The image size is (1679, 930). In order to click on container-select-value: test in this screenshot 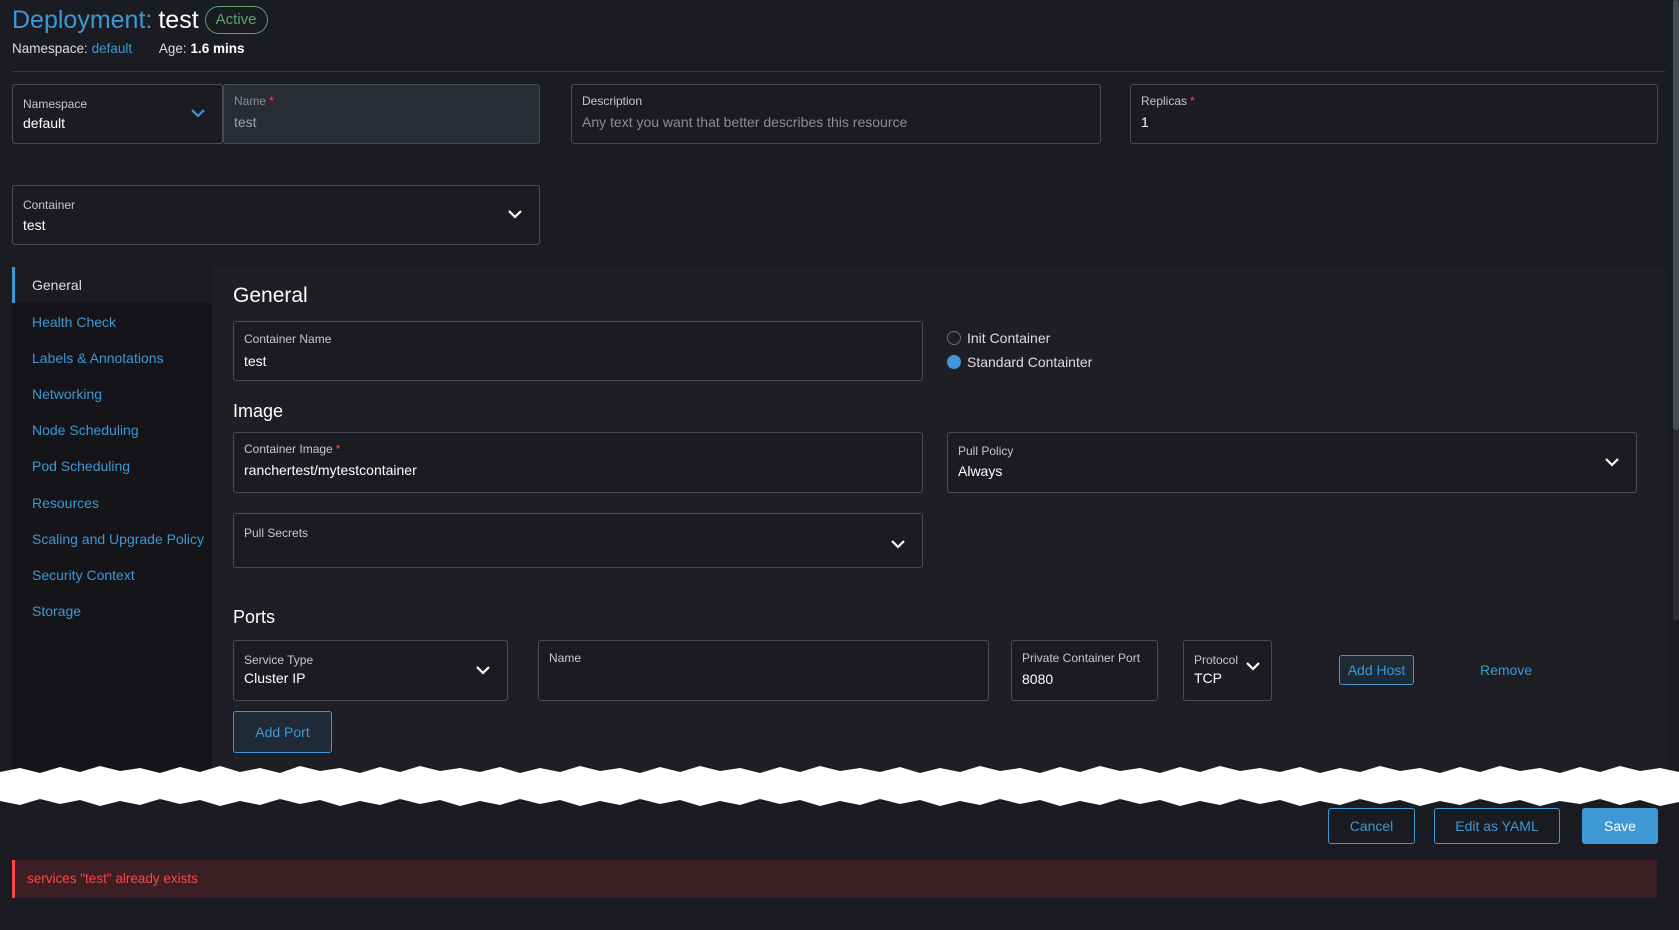, I will do `click(34, 225)`.